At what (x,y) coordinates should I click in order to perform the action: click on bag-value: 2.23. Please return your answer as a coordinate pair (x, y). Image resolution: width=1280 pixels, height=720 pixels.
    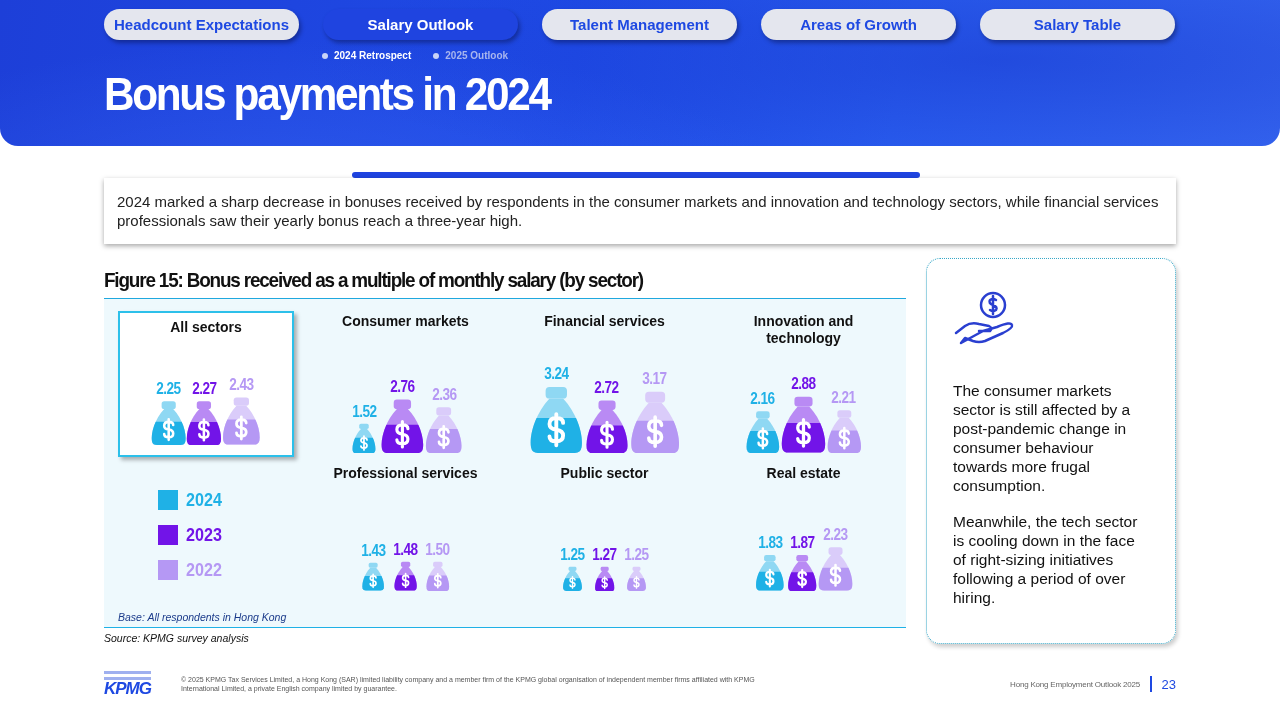
    Looking at the image, I should click on (835, 535).